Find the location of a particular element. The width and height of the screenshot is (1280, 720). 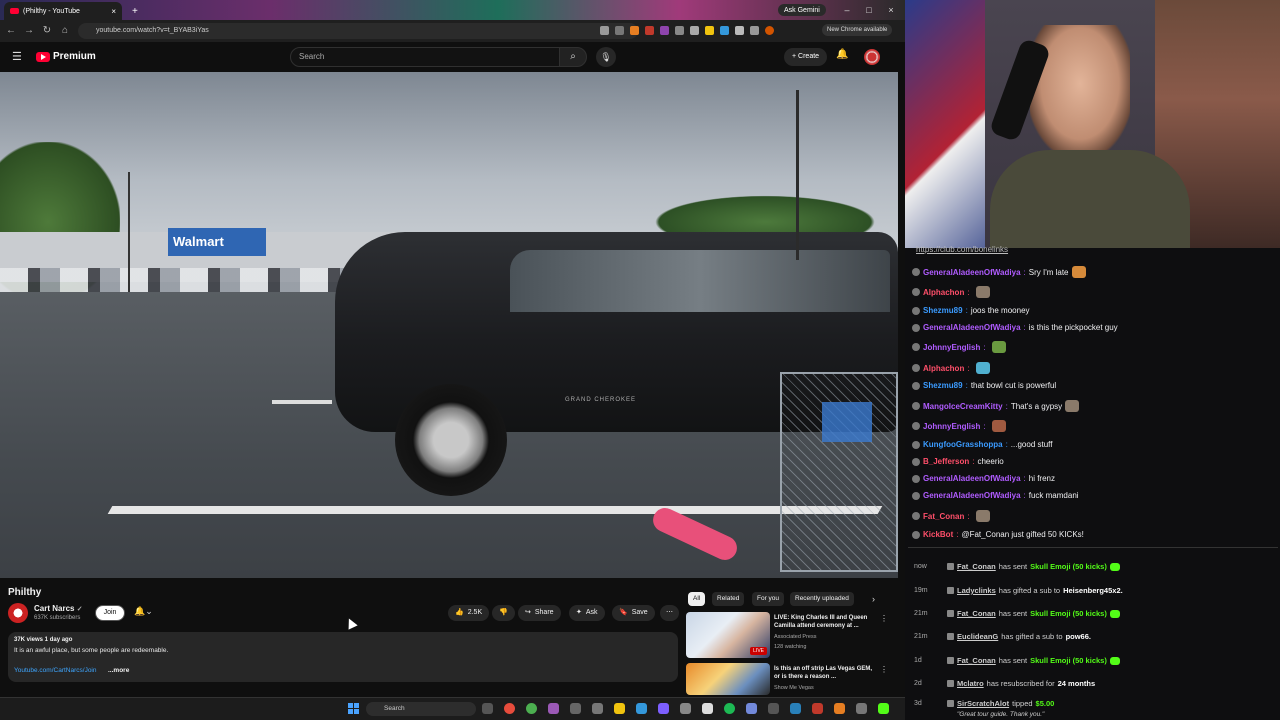

join-button: Join is located at coordinates (110, 613).